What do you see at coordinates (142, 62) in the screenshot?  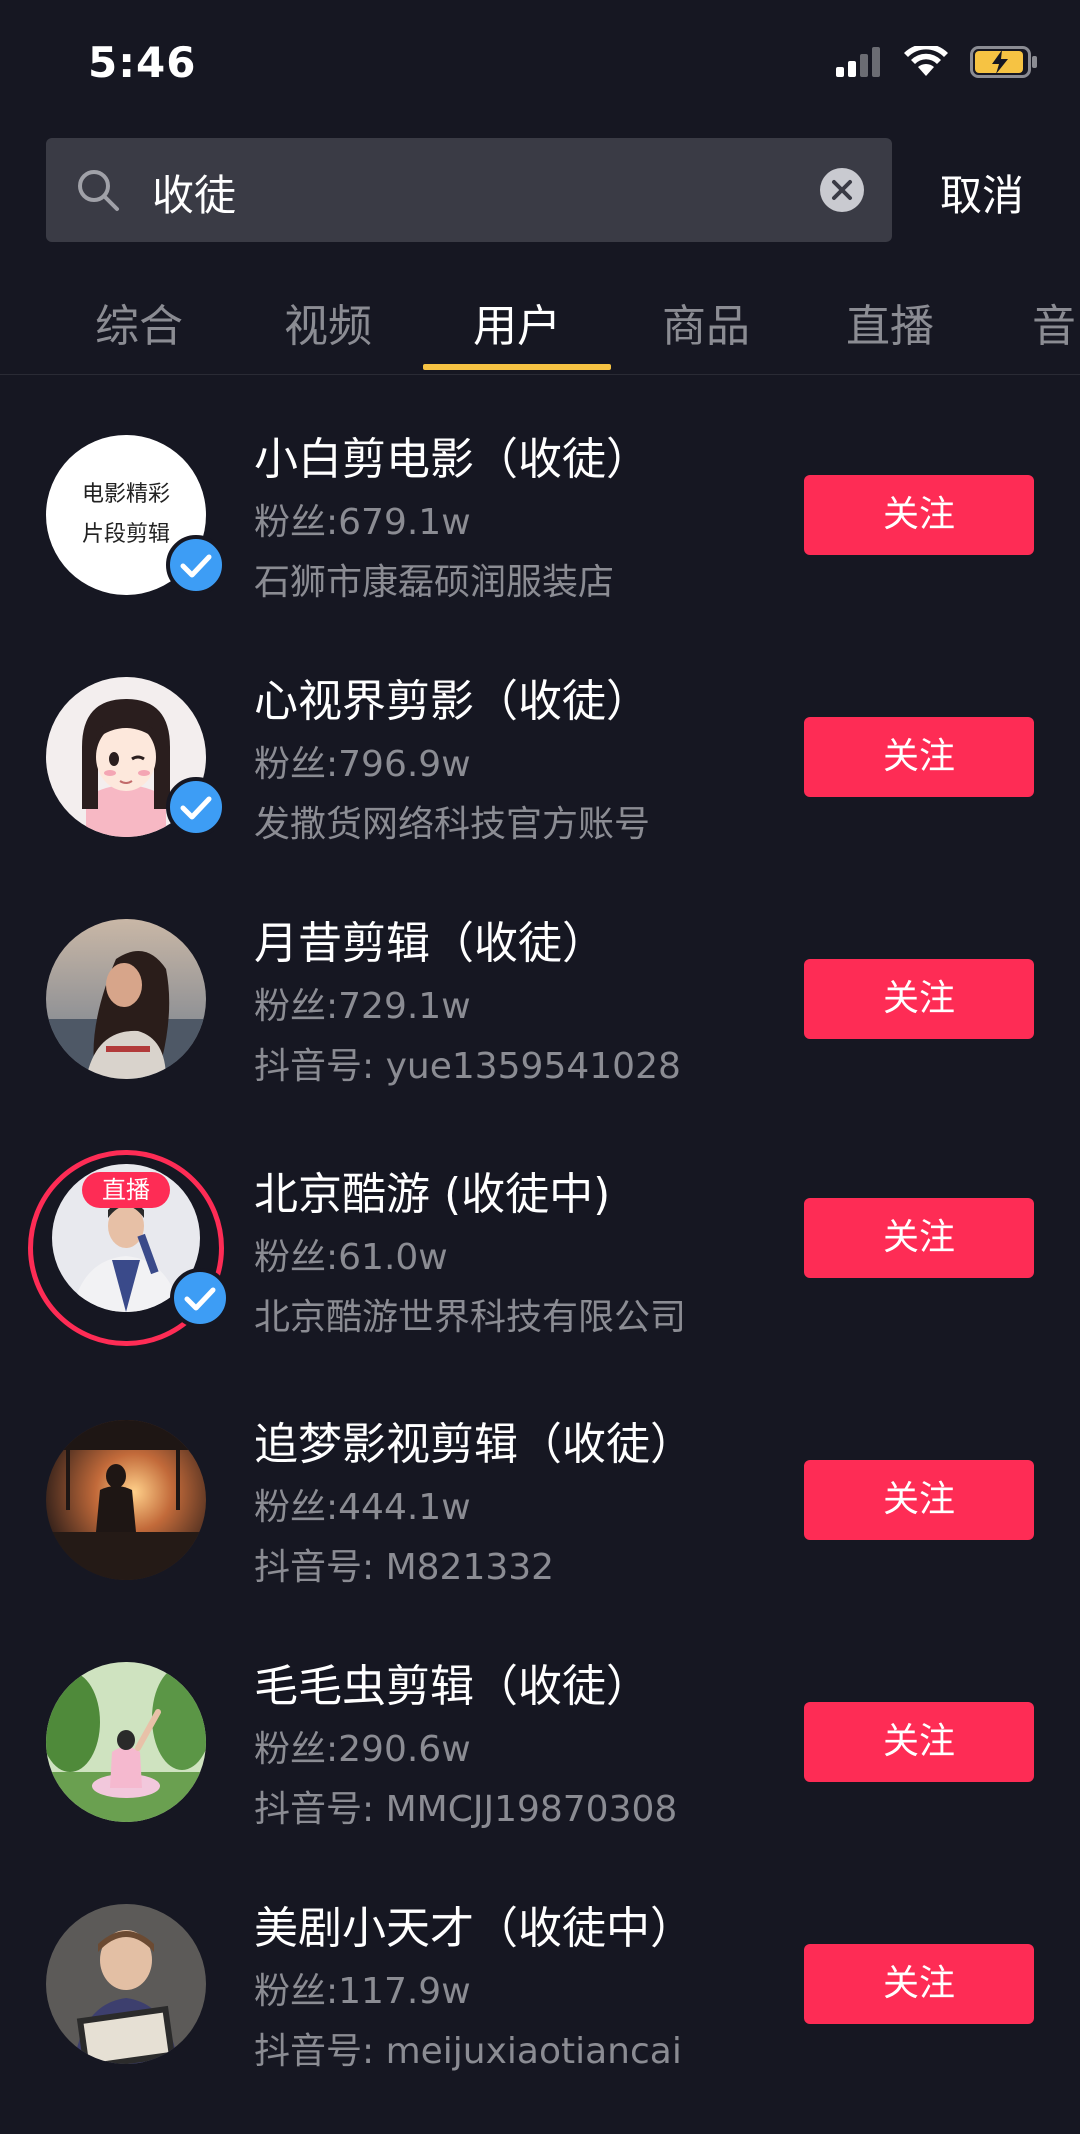 I see `status-time: 5:46` at bounding box center [142, 62].